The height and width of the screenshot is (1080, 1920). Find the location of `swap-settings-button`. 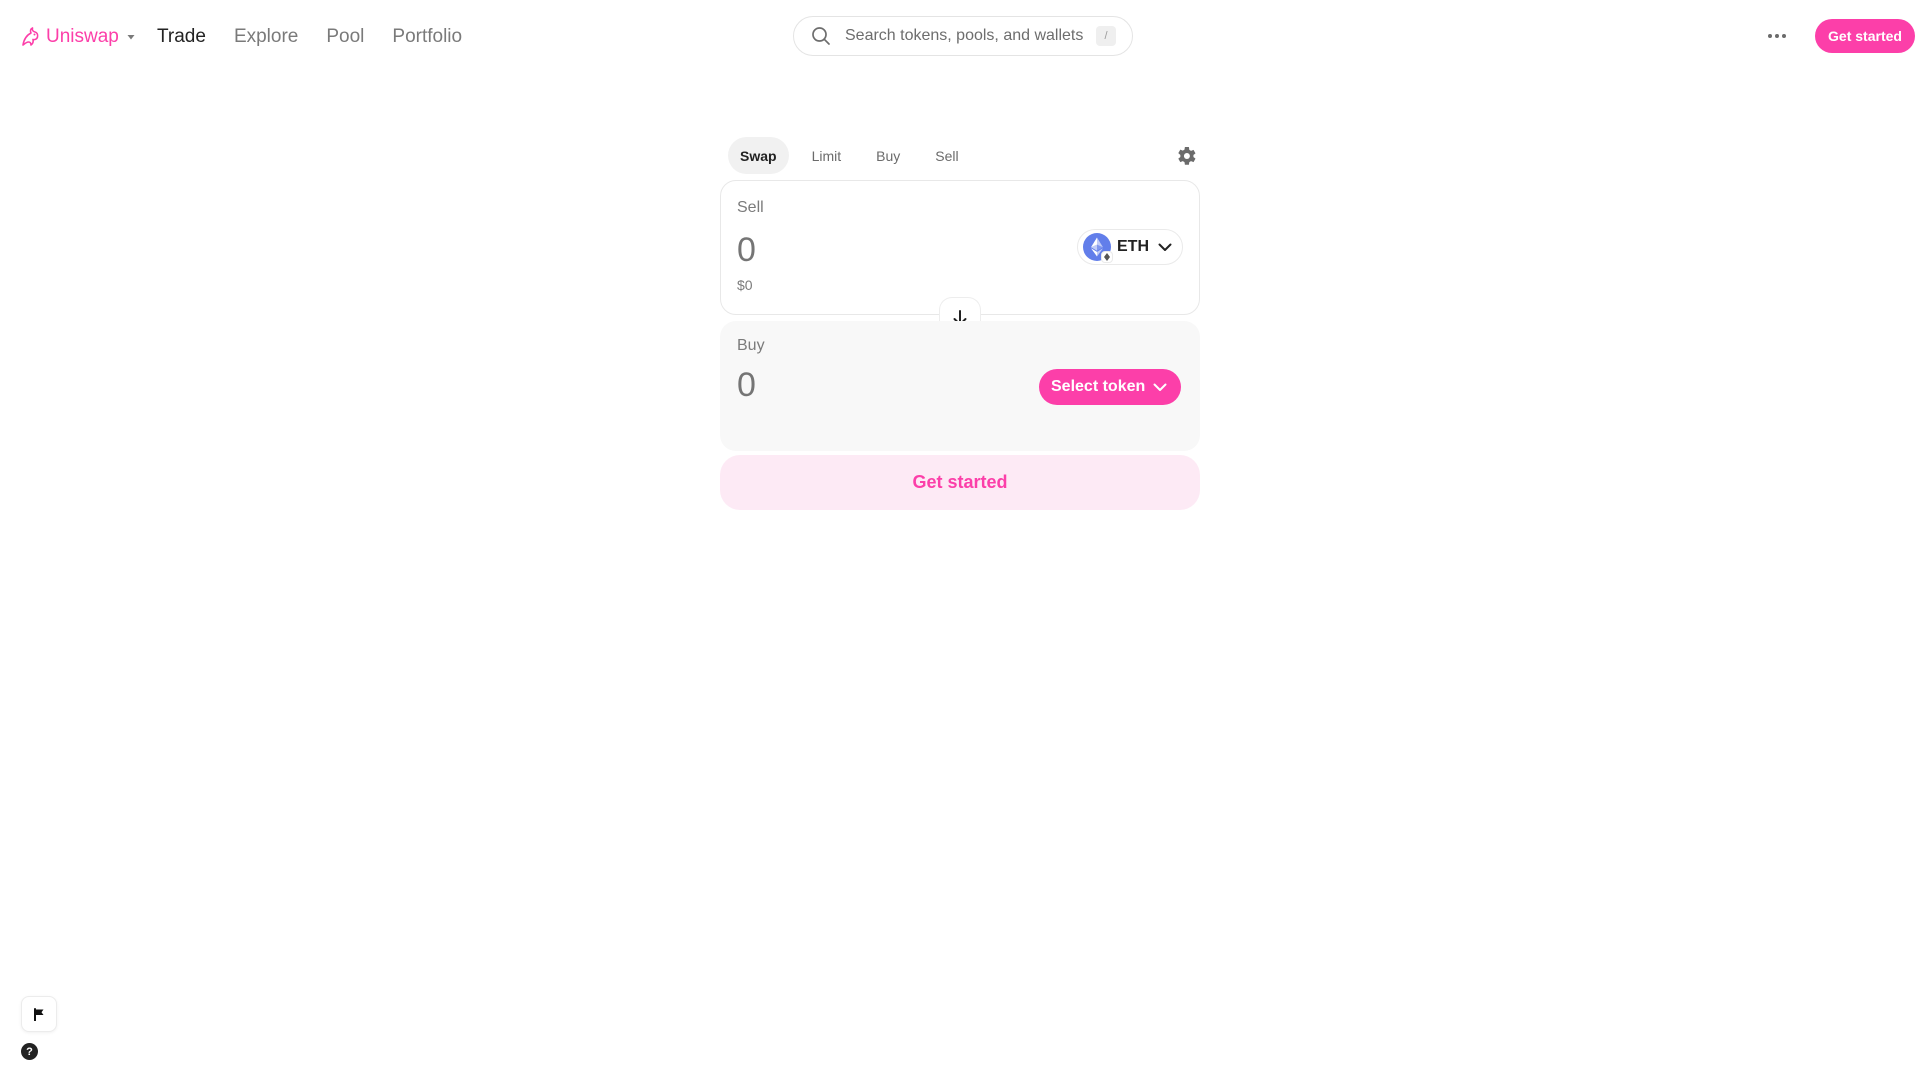

swap-settings-button is located at coordinates (1186, 156).